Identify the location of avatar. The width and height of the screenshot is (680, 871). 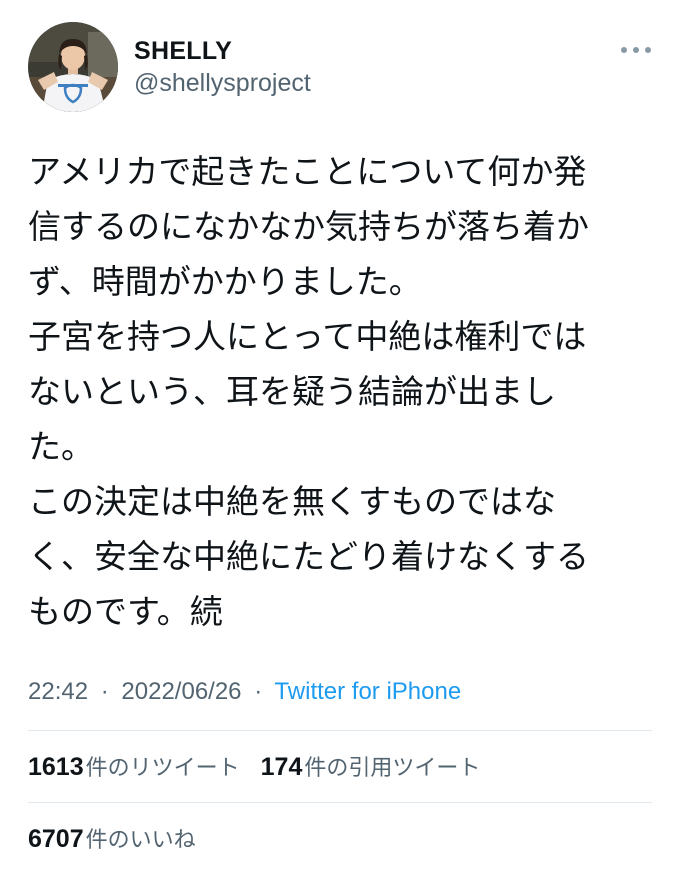
(73, 67).